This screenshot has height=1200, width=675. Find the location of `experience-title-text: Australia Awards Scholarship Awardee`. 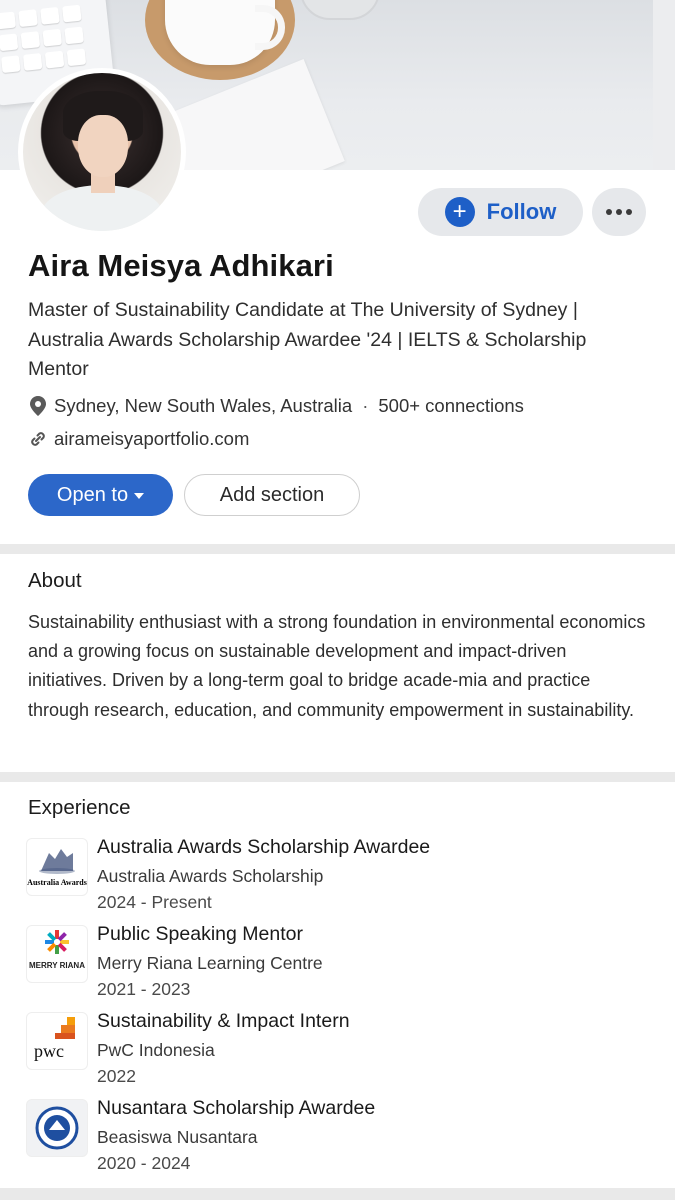

experience-title-text: Australia Awards Scholarship Awardee is located at coordinates (264, 847).